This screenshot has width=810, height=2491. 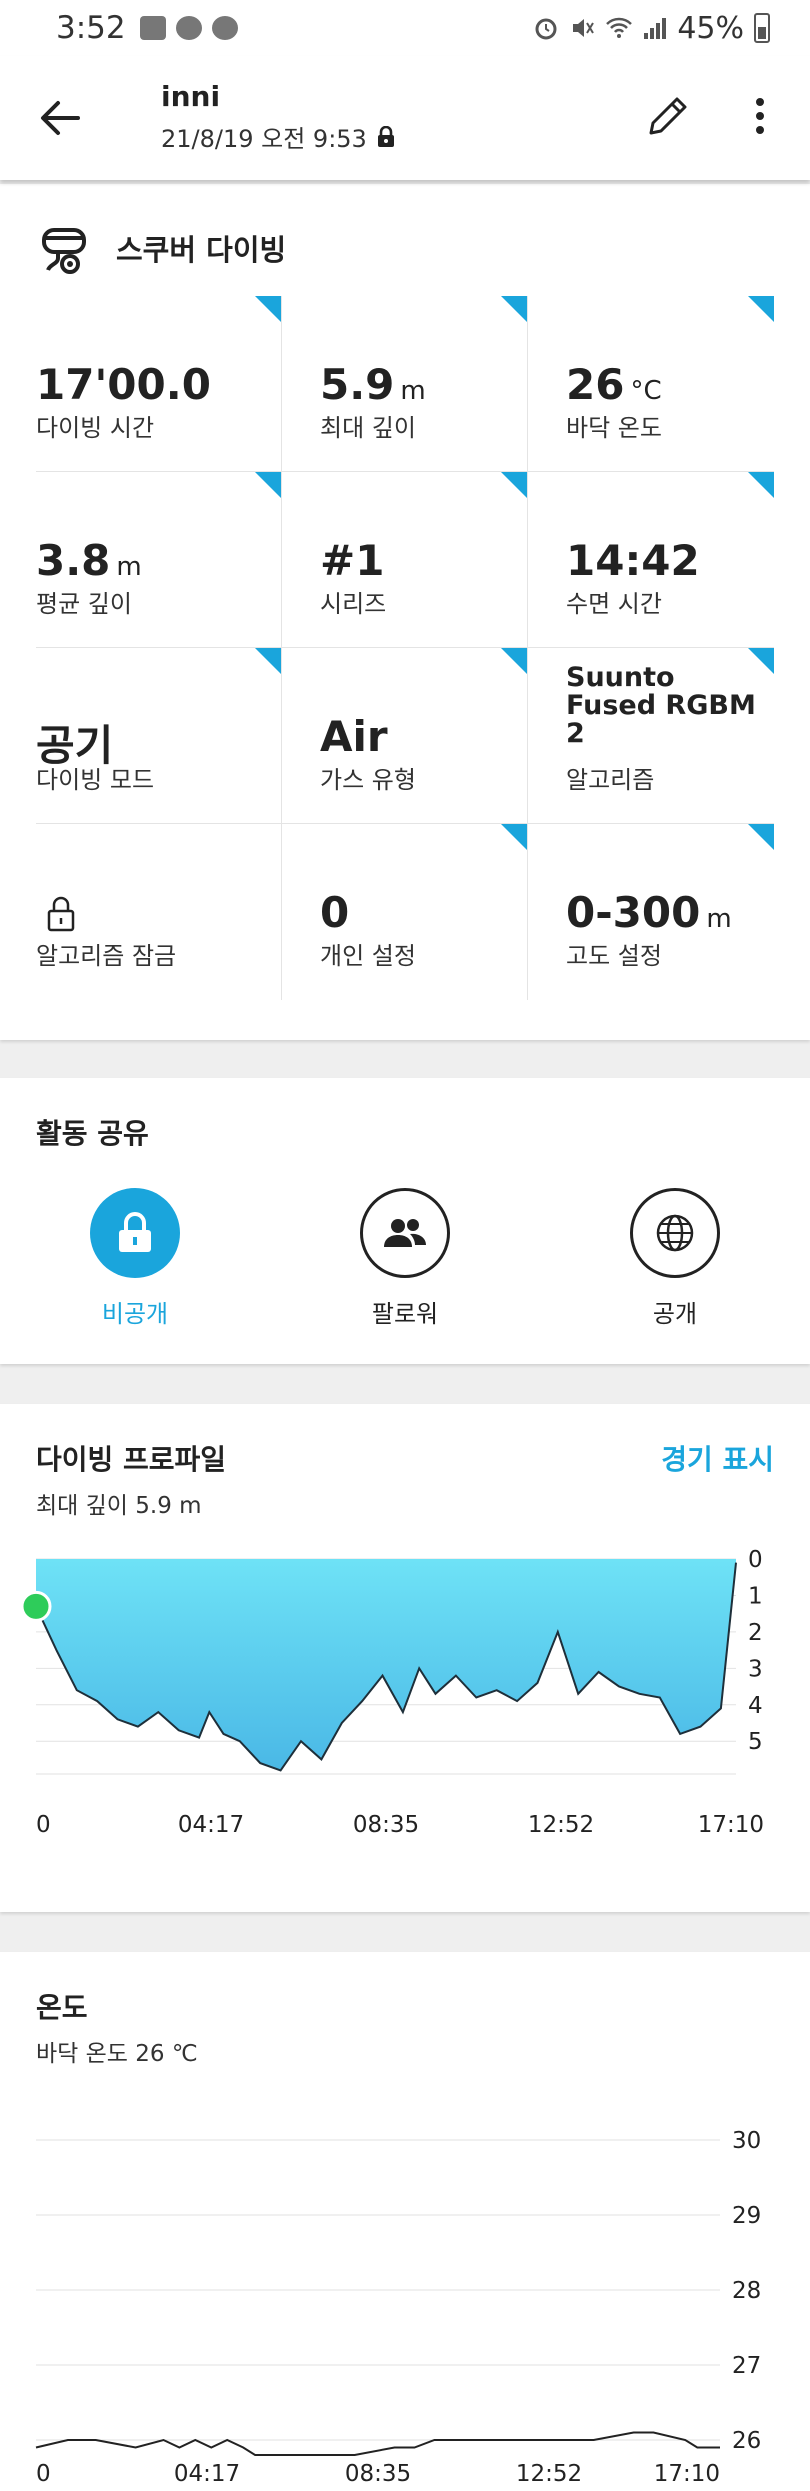 I want to click on battery-icon, so click(x=762, y=28).